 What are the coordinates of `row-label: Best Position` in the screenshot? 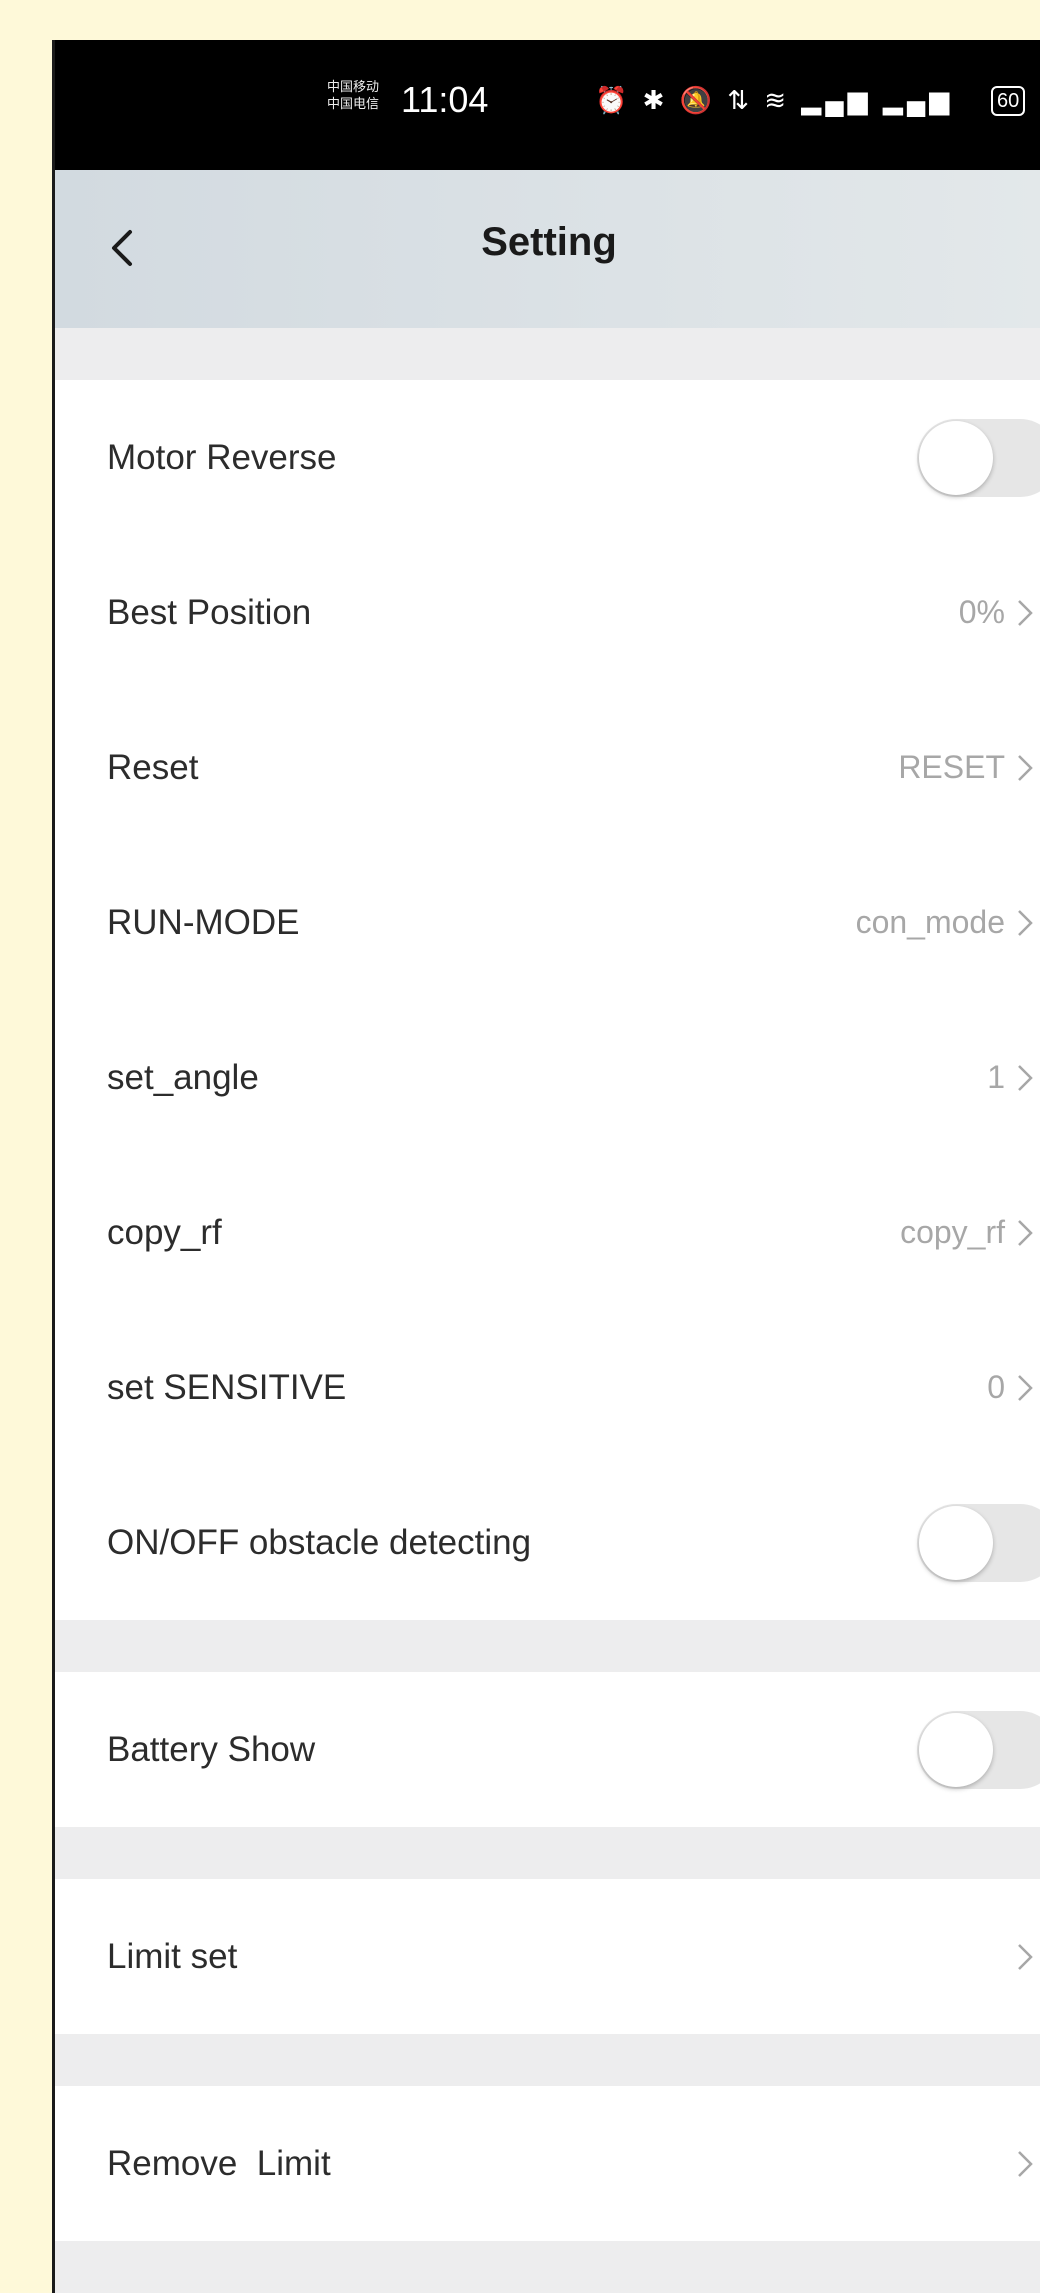 It's located at (209, 612).